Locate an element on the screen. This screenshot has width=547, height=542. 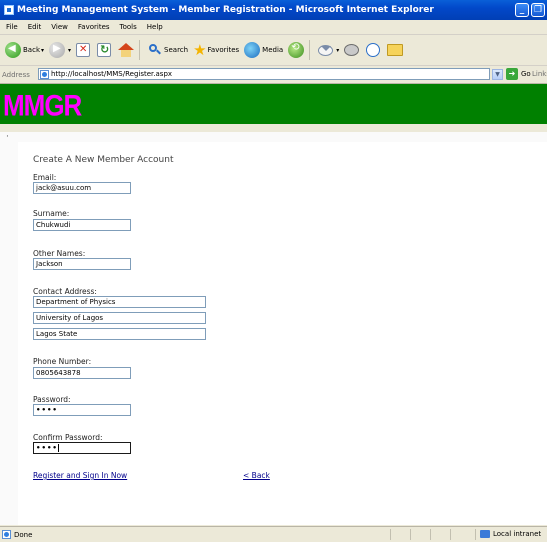
page-icon is located at coordinates (44, 74).